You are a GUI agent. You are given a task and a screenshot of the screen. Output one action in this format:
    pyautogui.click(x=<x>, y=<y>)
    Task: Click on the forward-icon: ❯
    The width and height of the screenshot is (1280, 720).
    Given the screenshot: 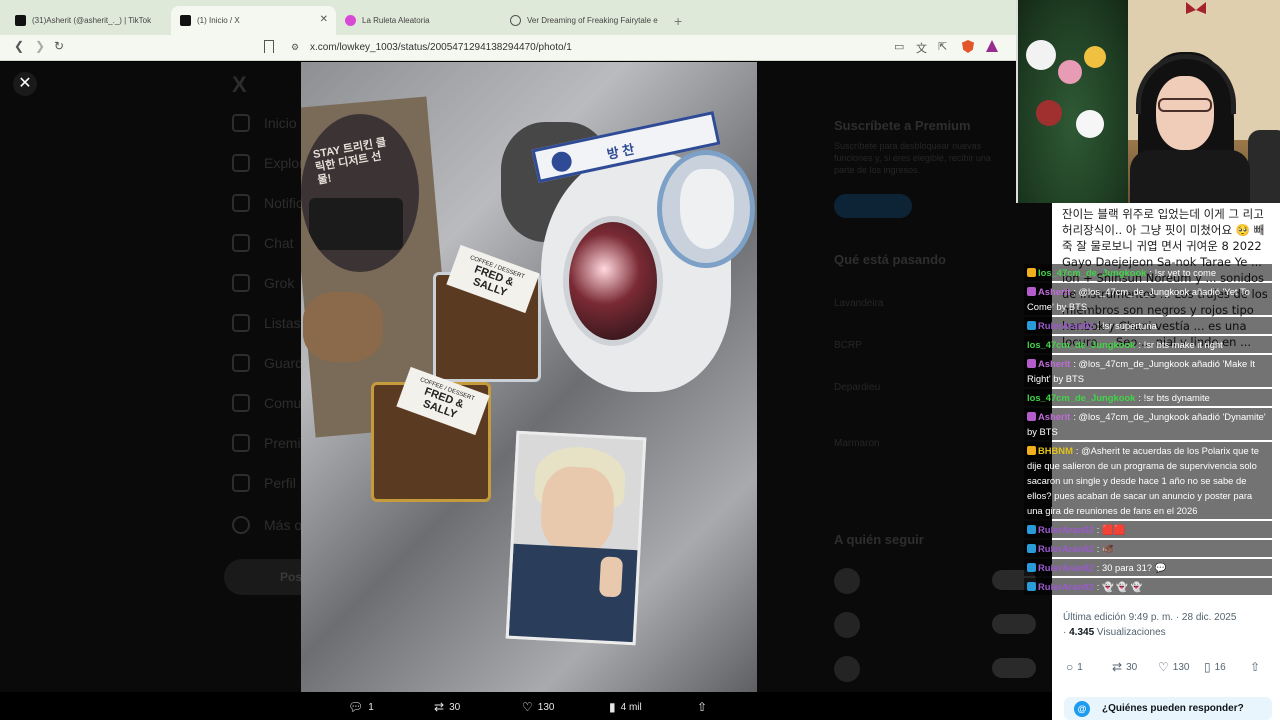 What is the action you would take?
    pyautogui.click(x=40, y=46)
    